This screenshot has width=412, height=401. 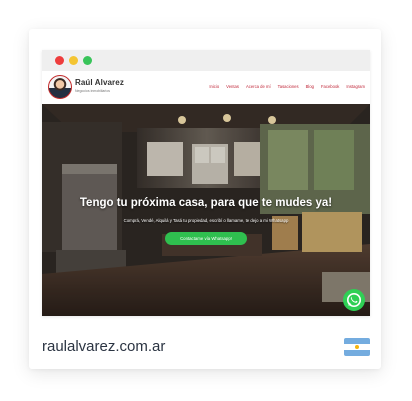 I want to click on nav-item-facebook: Facebook, so click(x=330, y=86).